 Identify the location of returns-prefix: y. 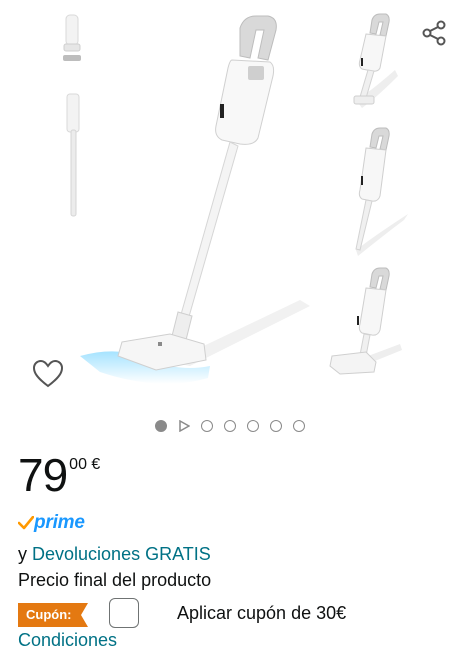
(22, 554).